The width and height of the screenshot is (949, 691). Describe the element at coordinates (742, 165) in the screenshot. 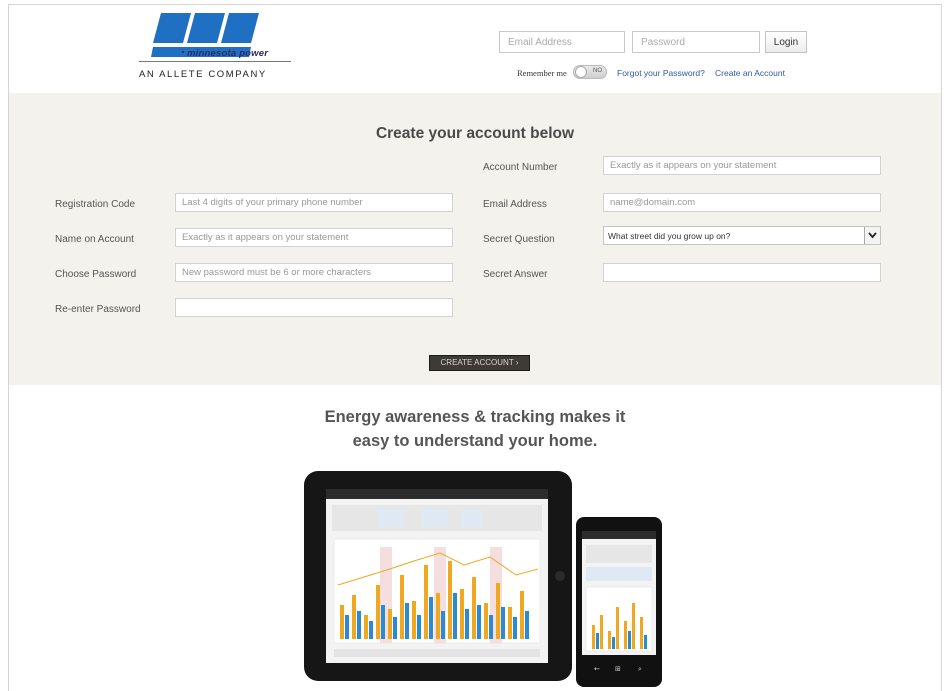

I see `account-number-input` at that location.